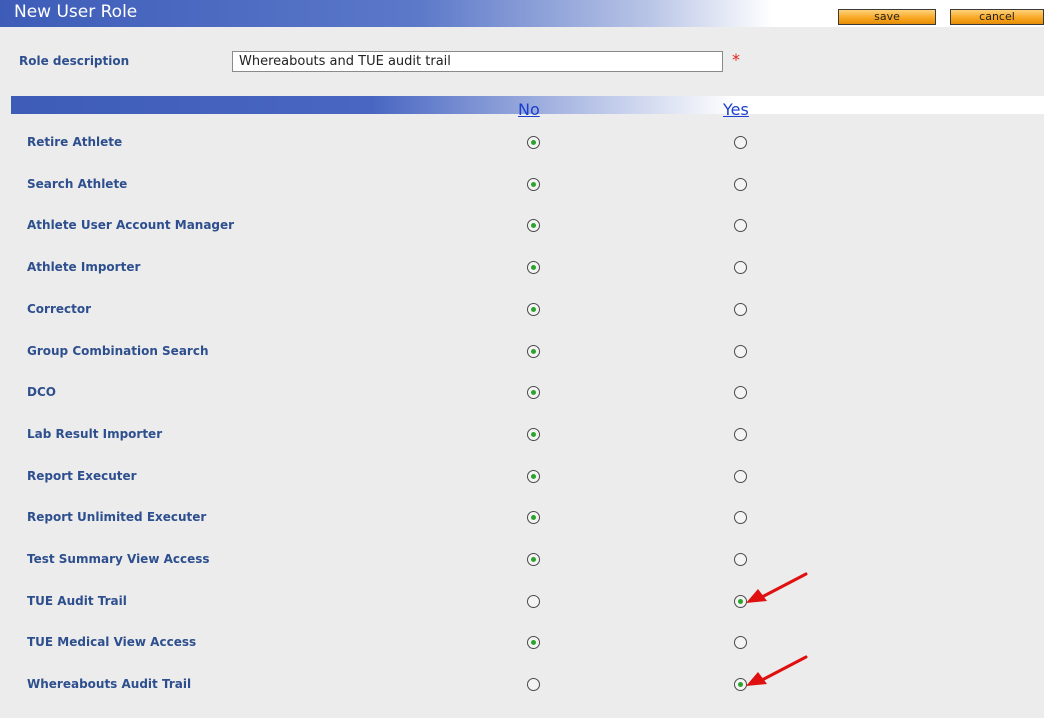 The image size is (1044, 718). I want to click on permission-row: Athlete Importer, so click(522, 280).